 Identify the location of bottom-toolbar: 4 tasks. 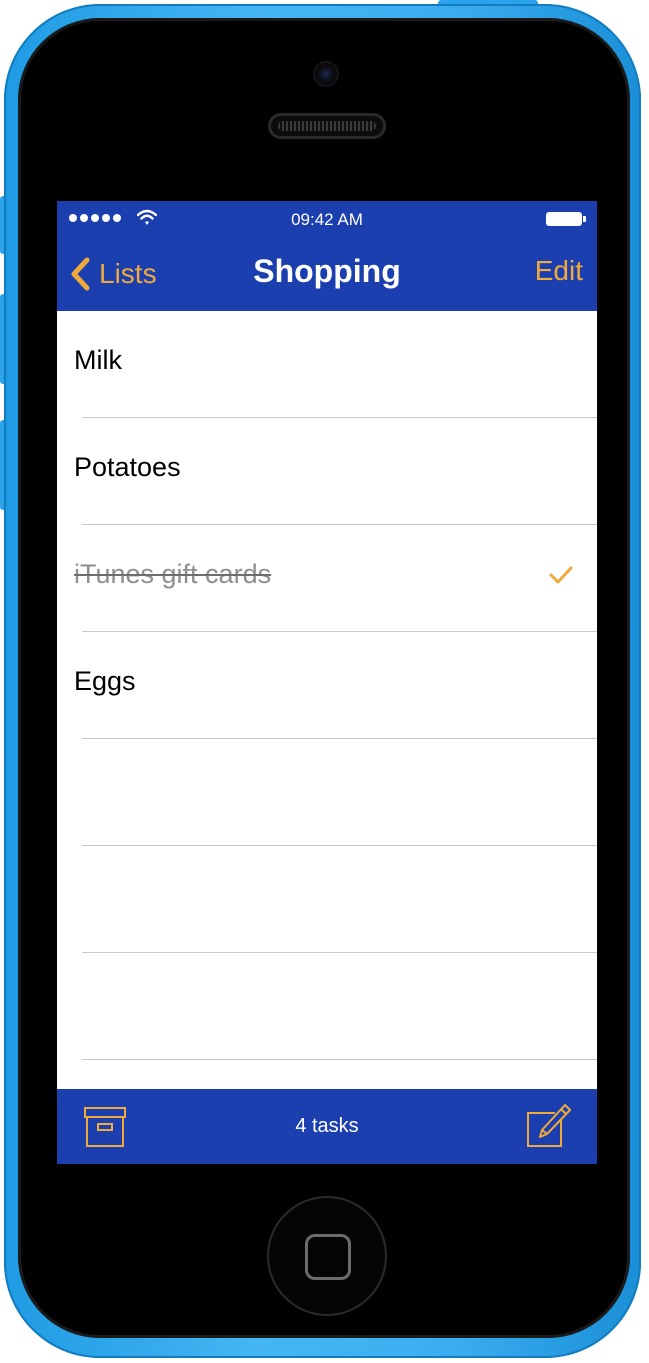
(327, 1126).